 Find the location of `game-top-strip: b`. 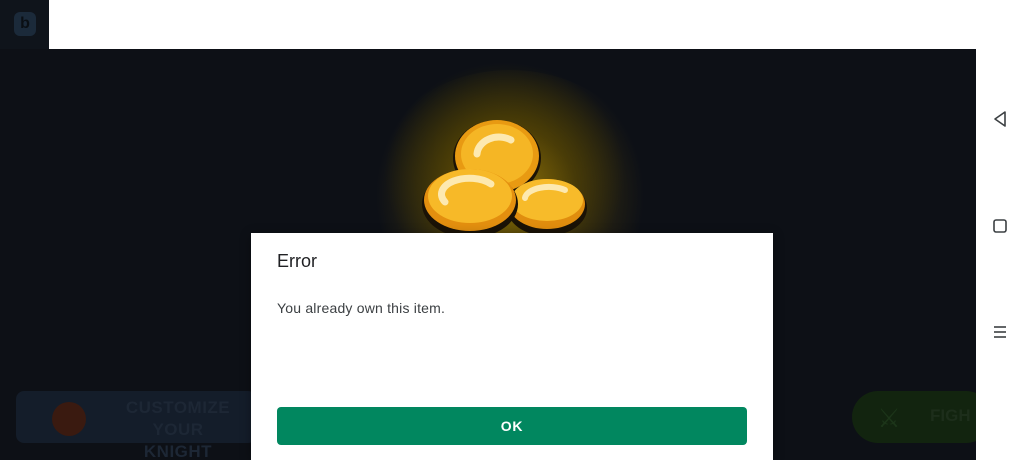

game-top-strip: b is located at coordinates (24, 24).